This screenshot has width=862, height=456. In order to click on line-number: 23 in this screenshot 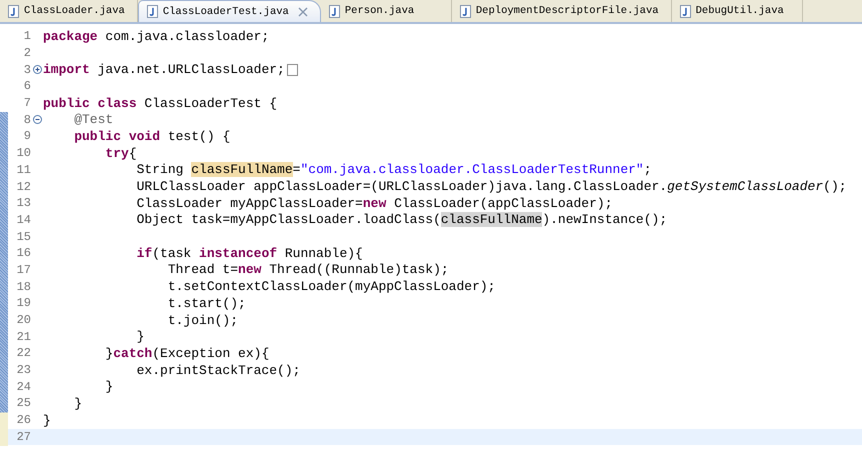, I will do `click(23, 370)`.